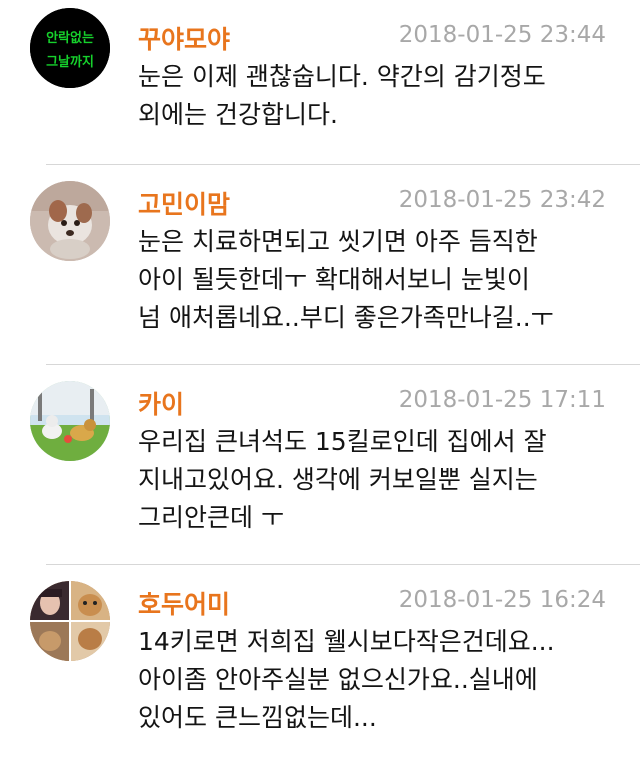 This screenshot has width=640, height=772. Describe the element at coordinates (338, 479) in the screenshot. I see `comment-line: 지내고있어요. 생각에 커보일뿐 실지는` at that location.